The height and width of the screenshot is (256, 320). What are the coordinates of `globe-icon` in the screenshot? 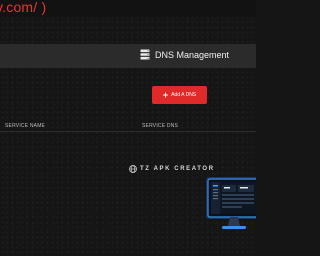 It's located at (133, 169).